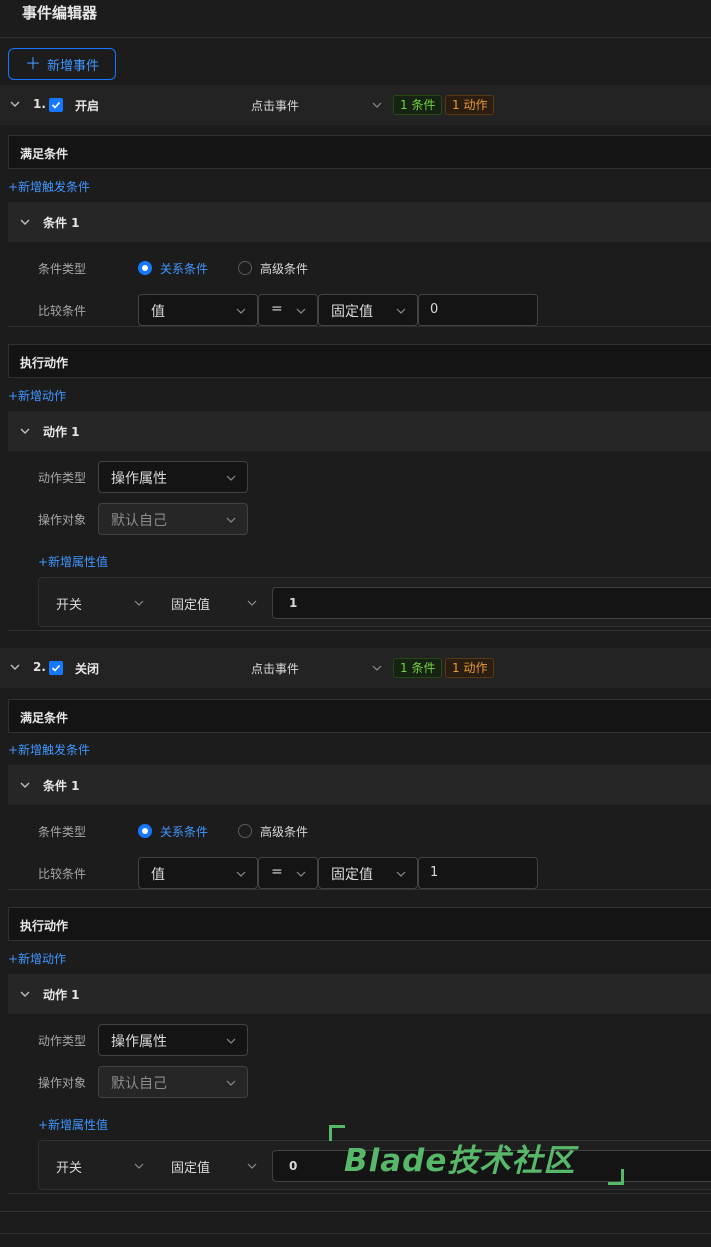  Describe the element at coordinates (61, 223) in the screenshot. I see `condition-title: 条件 1` at that location.